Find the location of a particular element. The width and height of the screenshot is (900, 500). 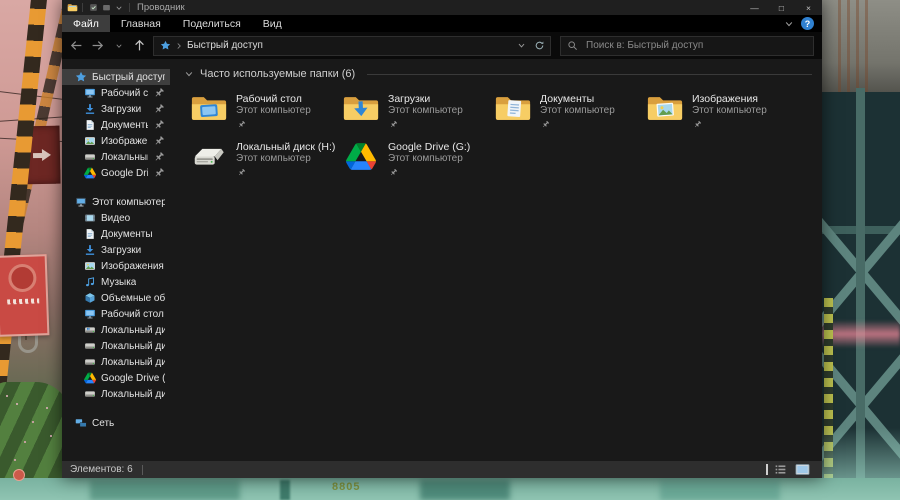

folder-tile: Загрузки Этот компьютер is located at coordinates (418, 111).